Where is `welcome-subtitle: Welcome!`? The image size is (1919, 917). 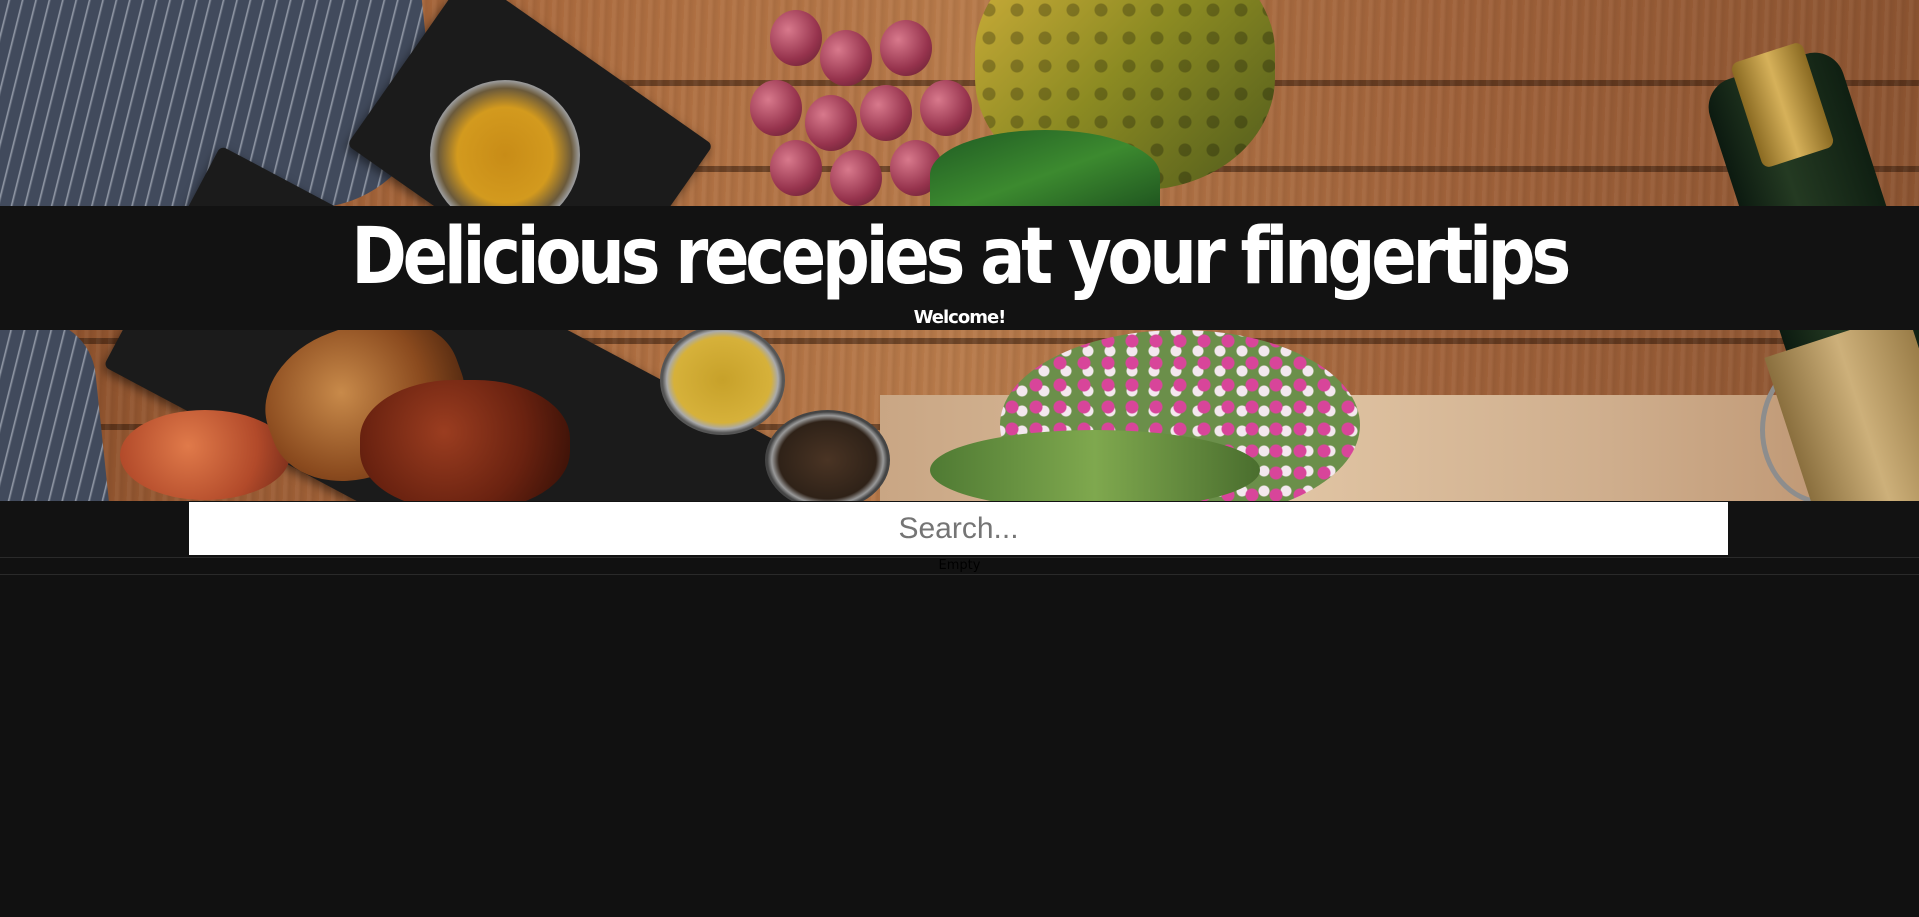 welcome-subtitle: Welcome! is located at coordinates (960, 317).